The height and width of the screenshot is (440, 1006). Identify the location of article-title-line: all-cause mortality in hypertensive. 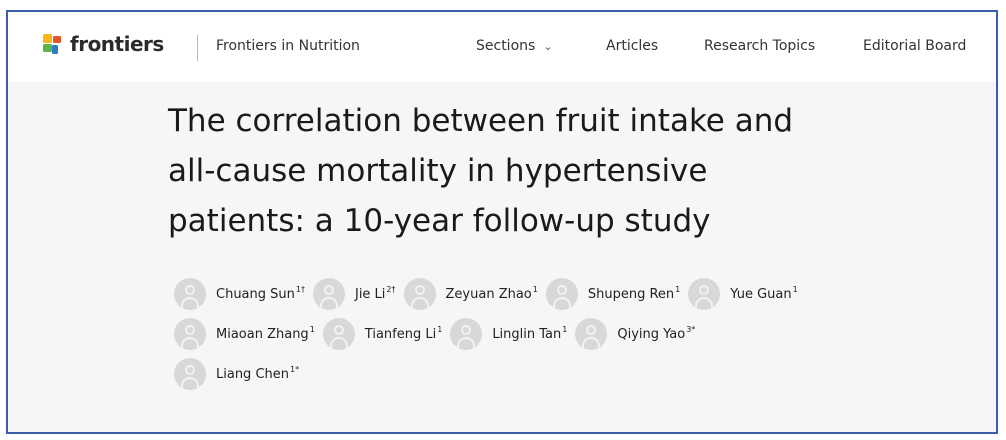
(438, 171).